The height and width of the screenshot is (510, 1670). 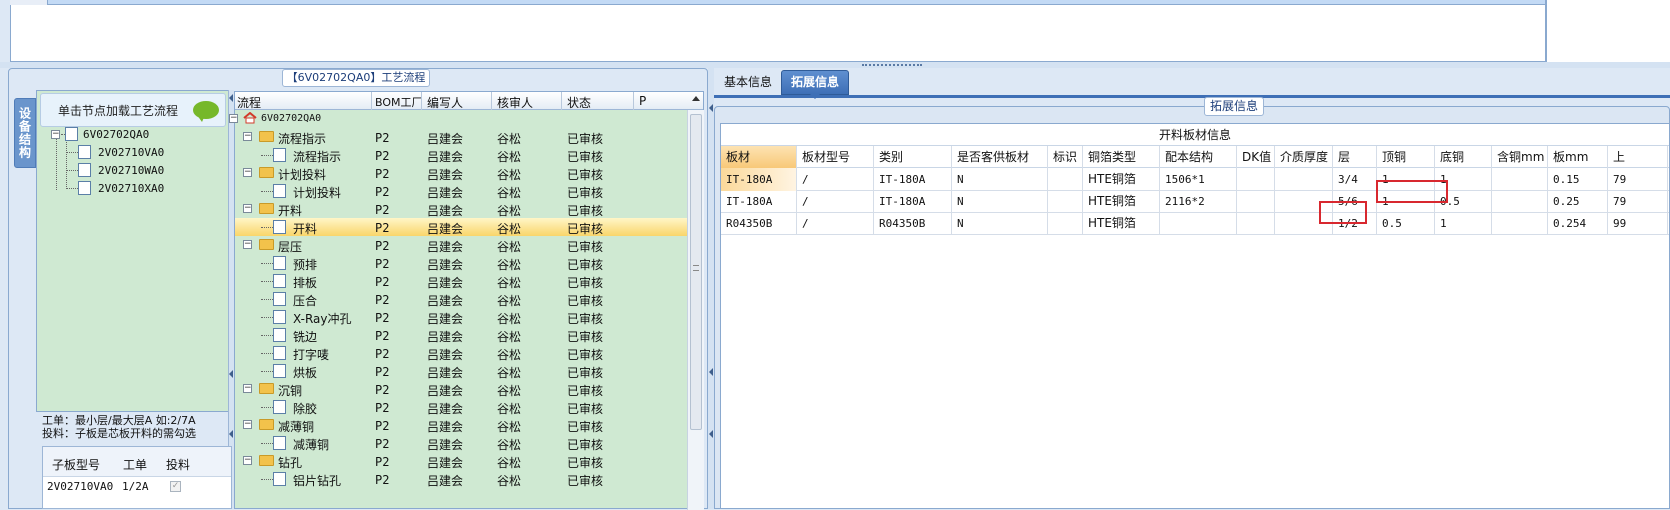 What do you see at coordinates (461, 155) in the screenshot?
I see `table-row: 流程指示 P2 吕建会 谷松 已审核` at bounding box center [461, 155].